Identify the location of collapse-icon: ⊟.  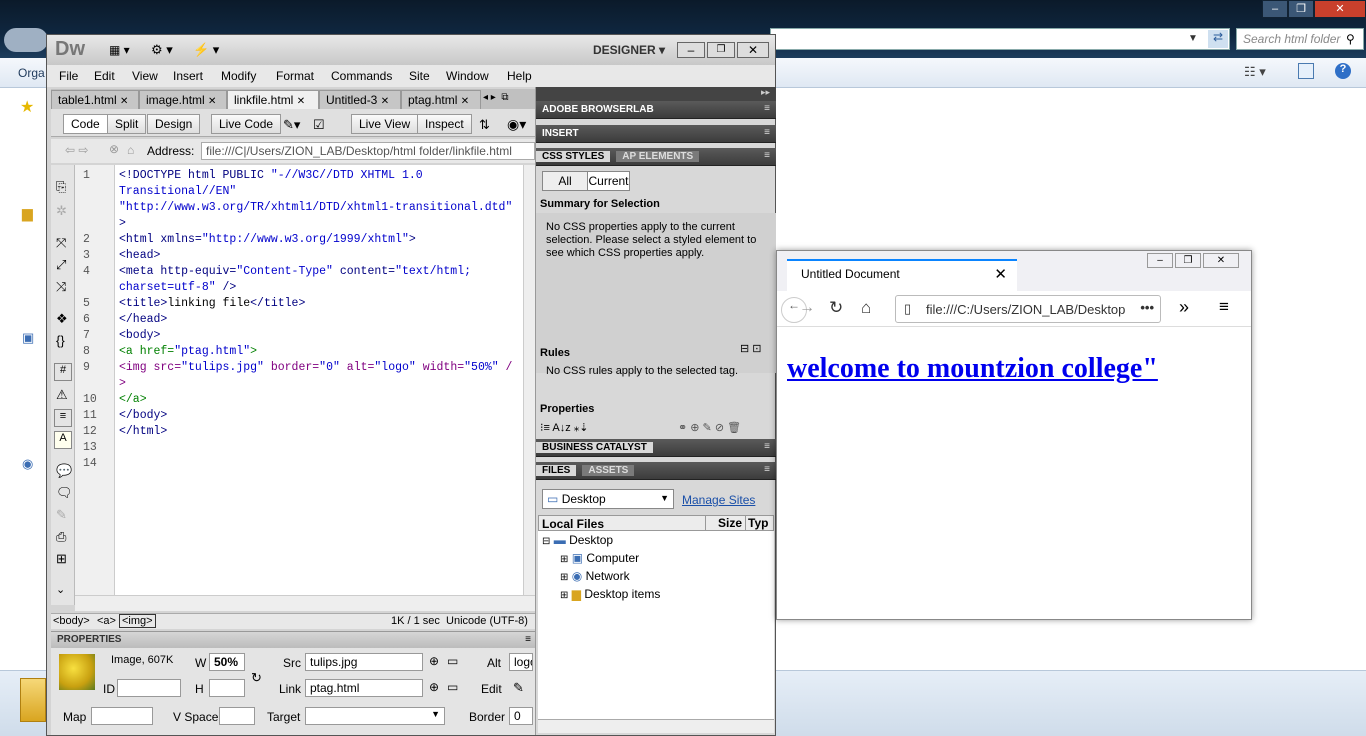
(546, 541).